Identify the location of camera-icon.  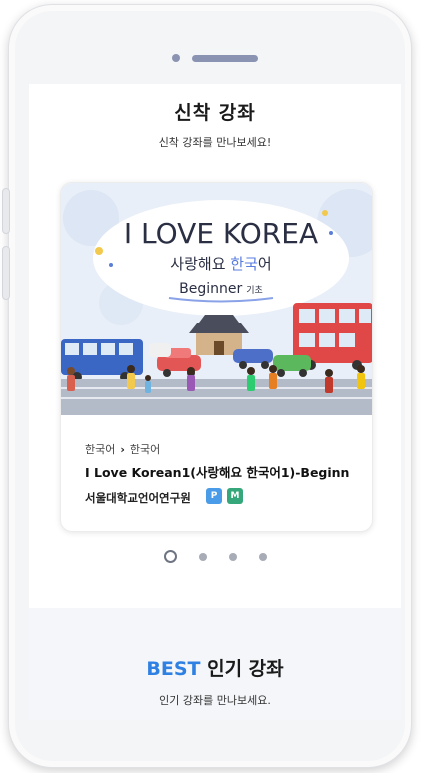
(176, 58).